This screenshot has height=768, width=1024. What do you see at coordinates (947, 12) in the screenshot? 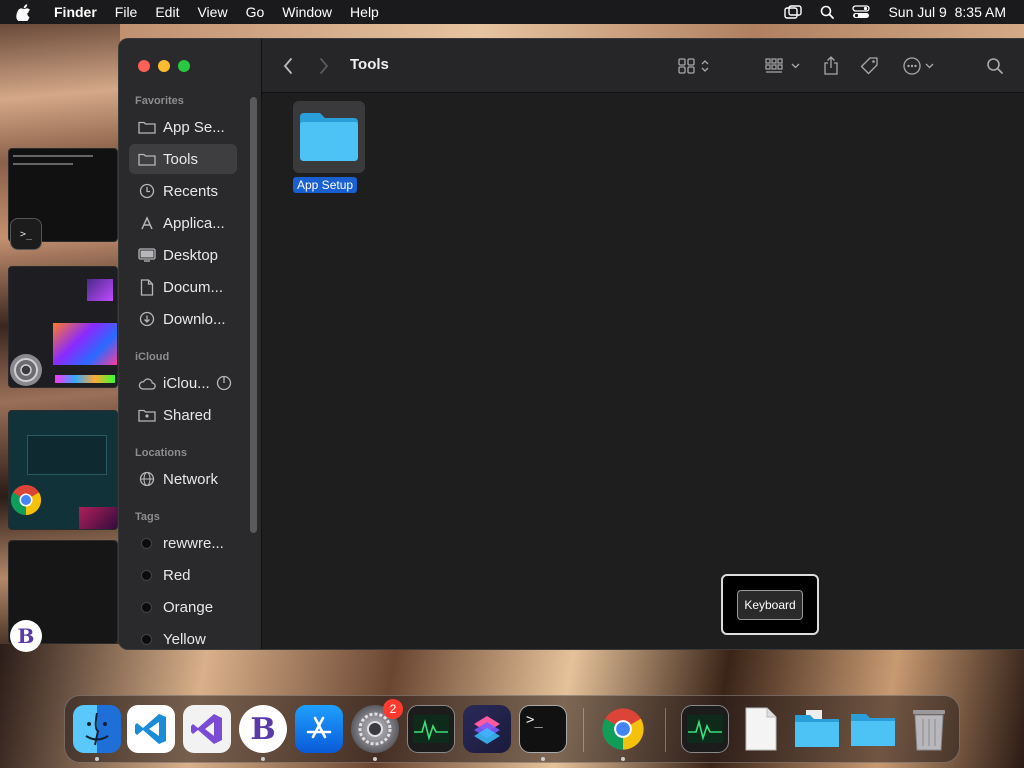
I see `menu-bar-clock: Sun Jul 9 8:35 AM` at bounding box center [947, 12].